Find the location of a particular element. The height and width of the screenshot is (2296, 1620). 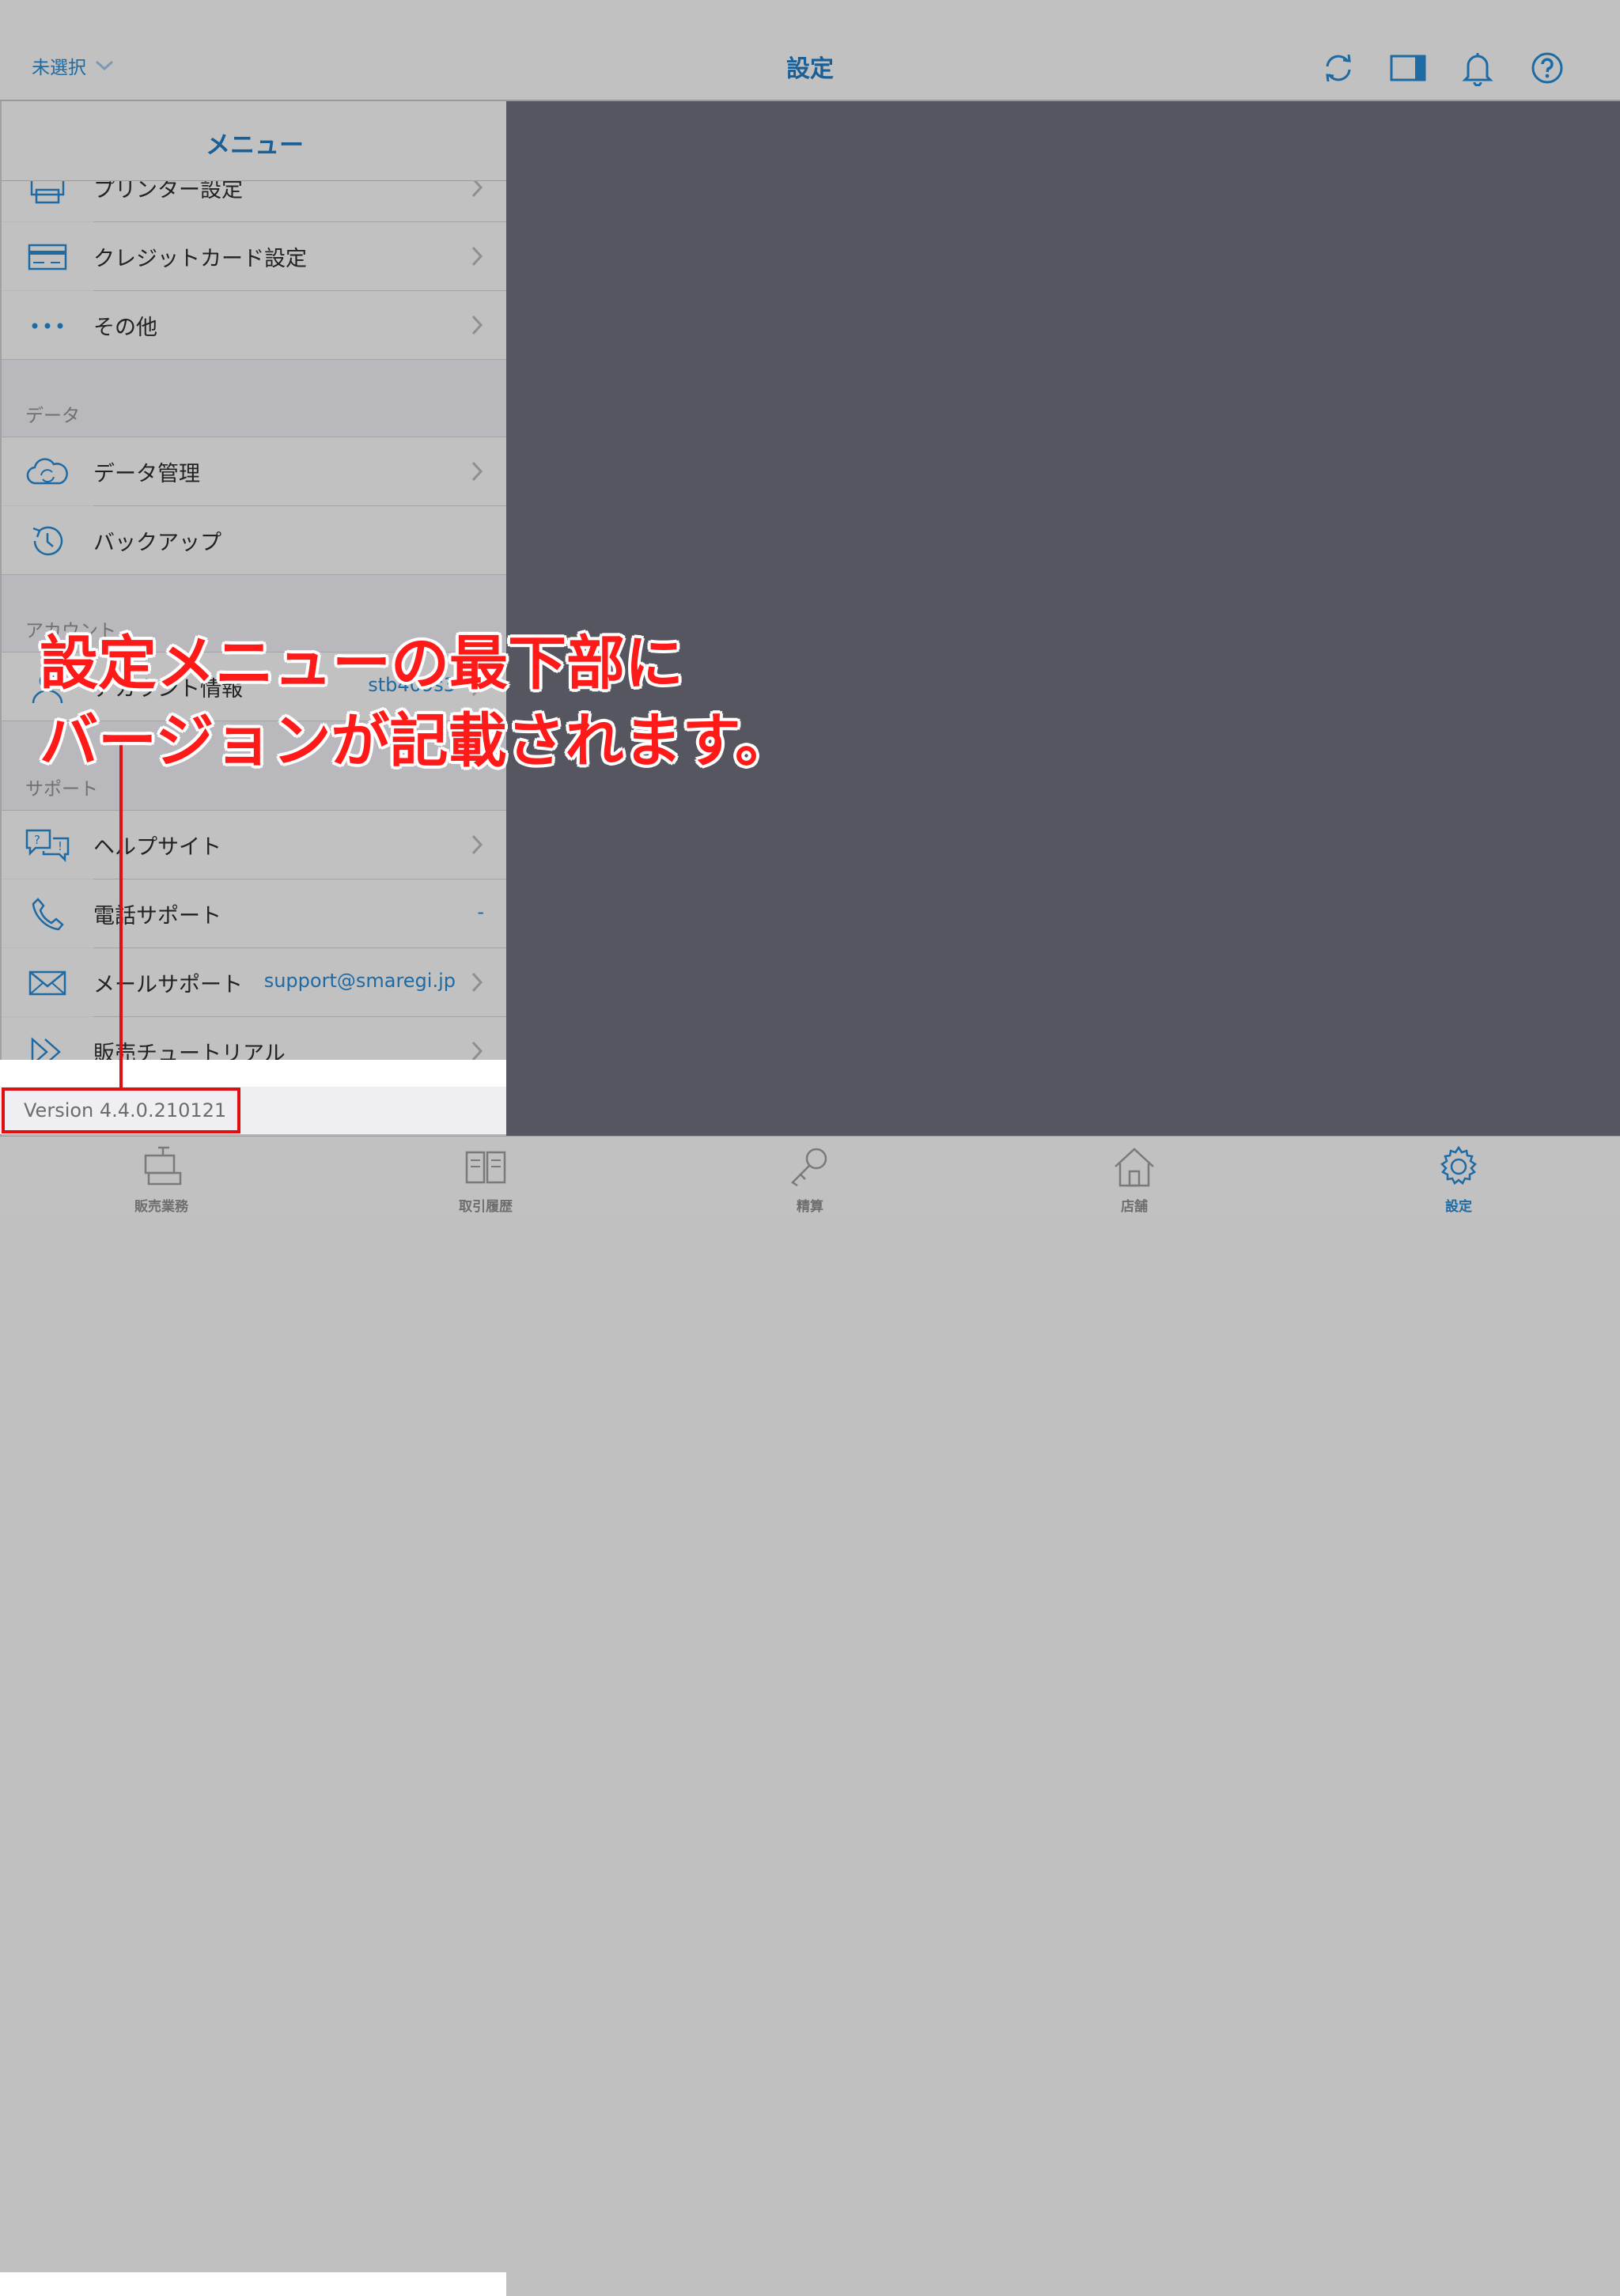

menu-item-label: クレジットカード設定 is located at coordinates (200, 259).